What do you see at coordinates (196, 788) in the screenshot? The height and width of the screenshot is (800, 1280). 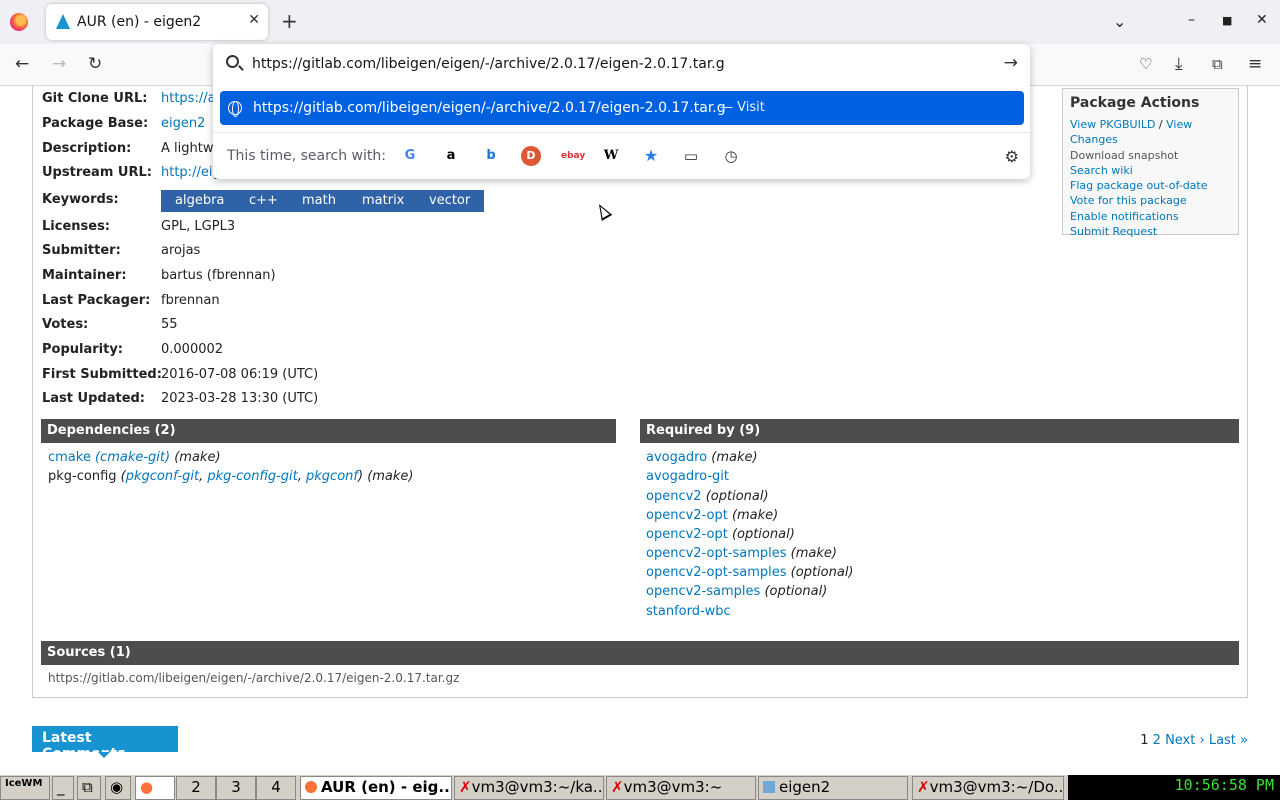 I see `workspace-2: 2` at bounding box center [196, 788].